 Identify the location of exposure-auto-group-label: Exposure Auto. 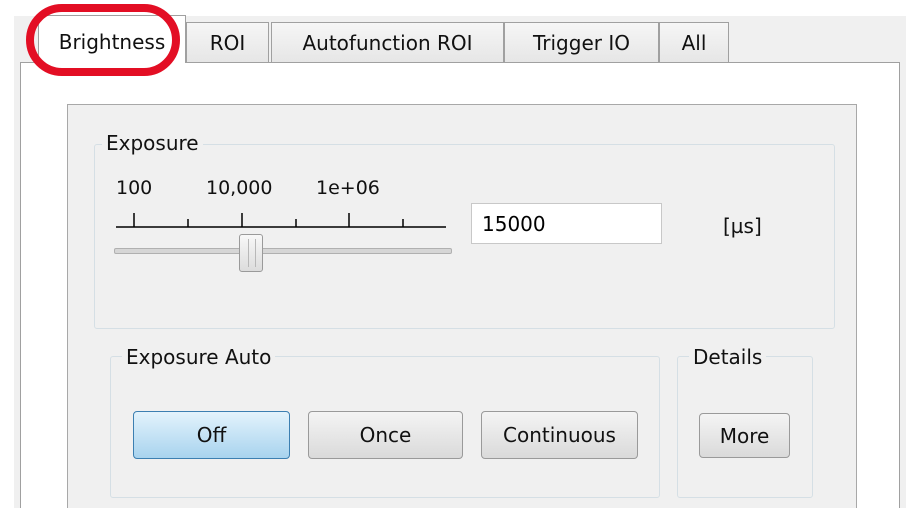
(199, 357).